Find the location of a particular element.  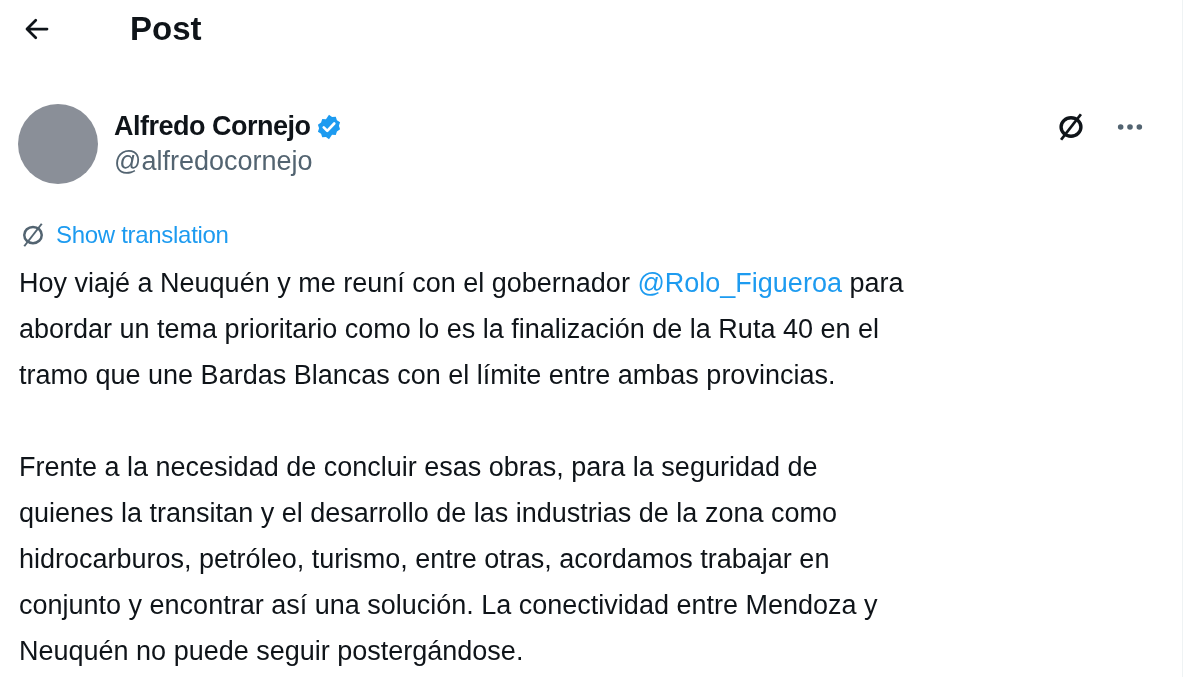

post-text-line: conjunto y encontrar así una solución. La conectividad entre Mendoza y is located at coordinates (449, 605).